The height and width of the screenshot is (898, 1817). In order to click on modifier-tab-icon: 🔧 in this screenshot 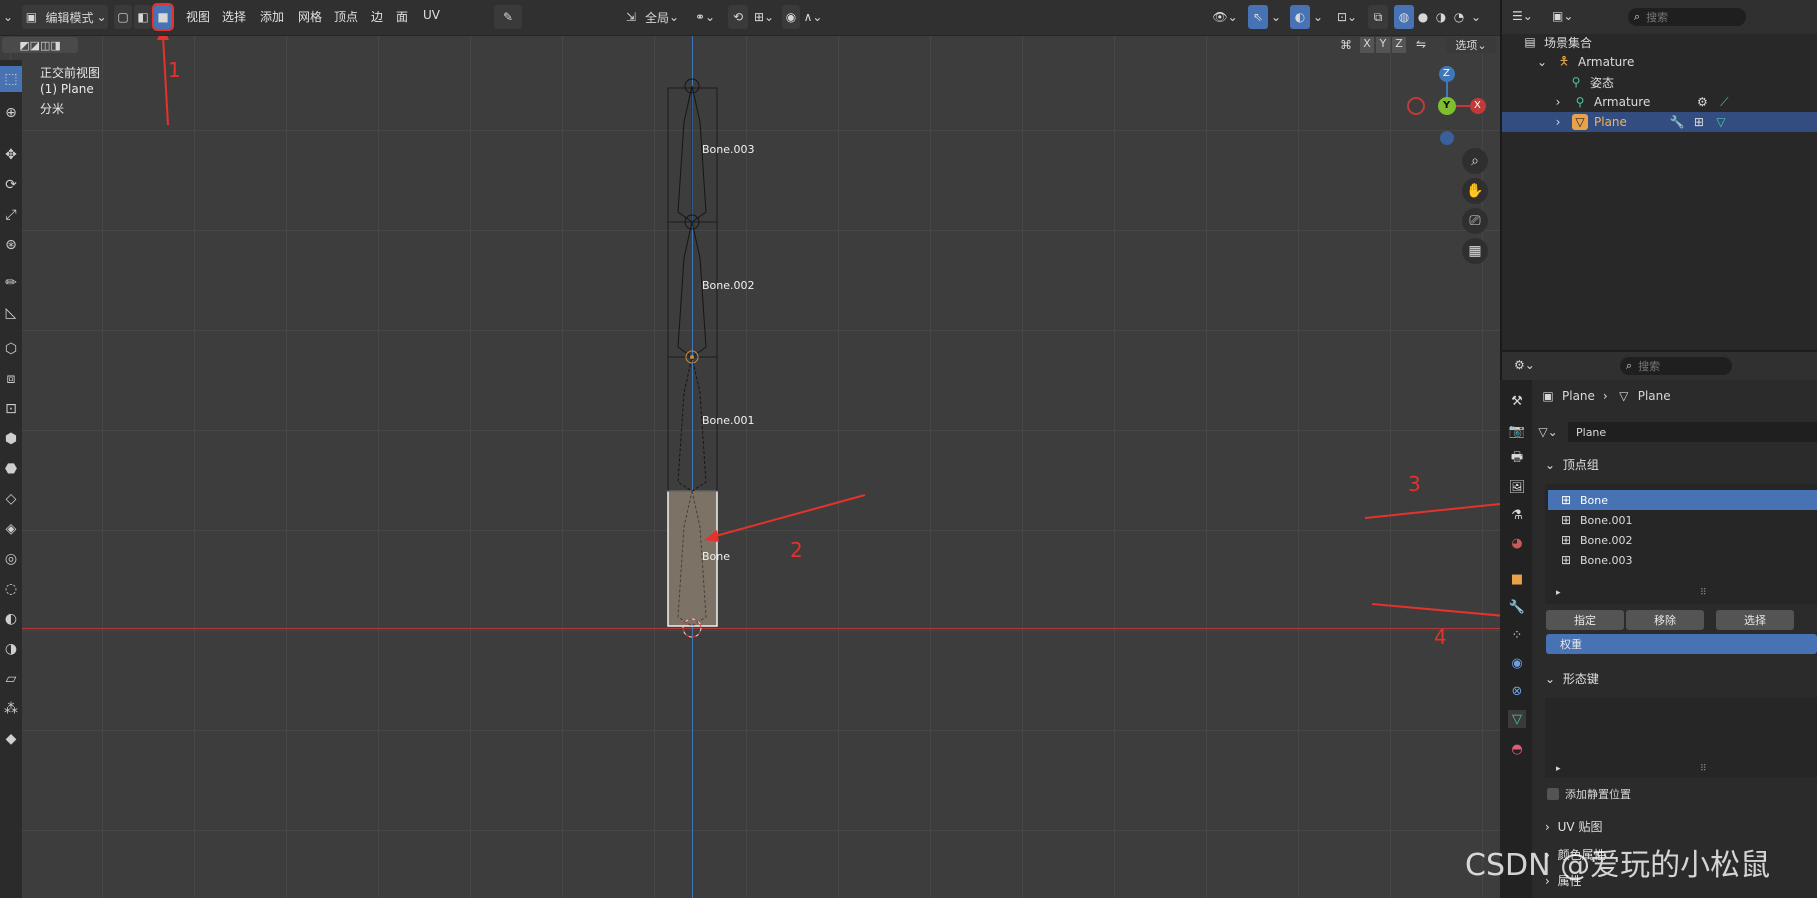, I will do `click(1517, 607)`.